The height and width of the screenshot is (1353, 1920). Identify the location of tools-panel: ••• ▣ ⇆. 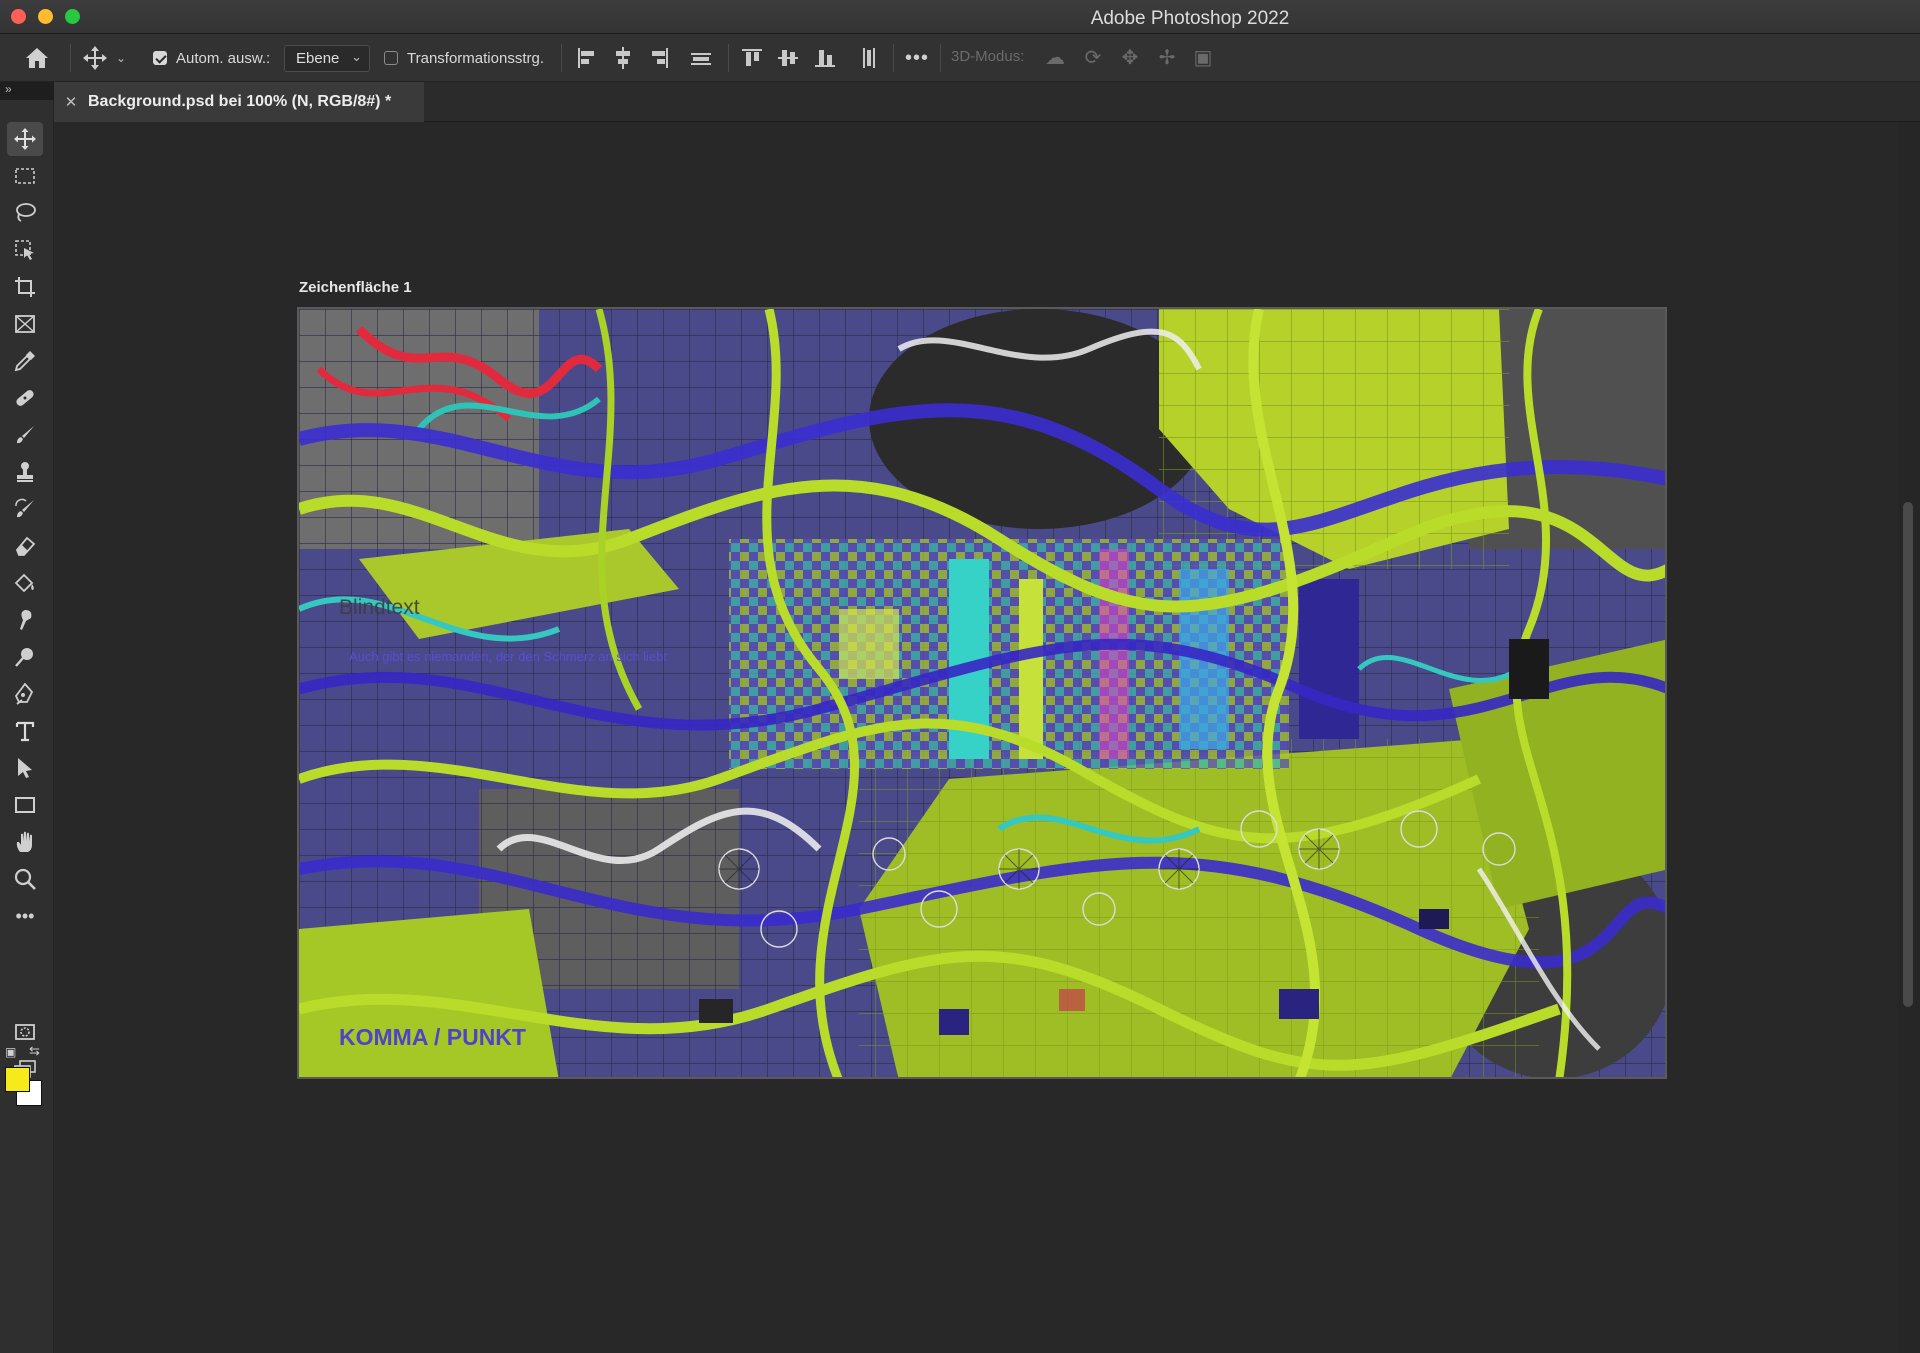
(27, 726).